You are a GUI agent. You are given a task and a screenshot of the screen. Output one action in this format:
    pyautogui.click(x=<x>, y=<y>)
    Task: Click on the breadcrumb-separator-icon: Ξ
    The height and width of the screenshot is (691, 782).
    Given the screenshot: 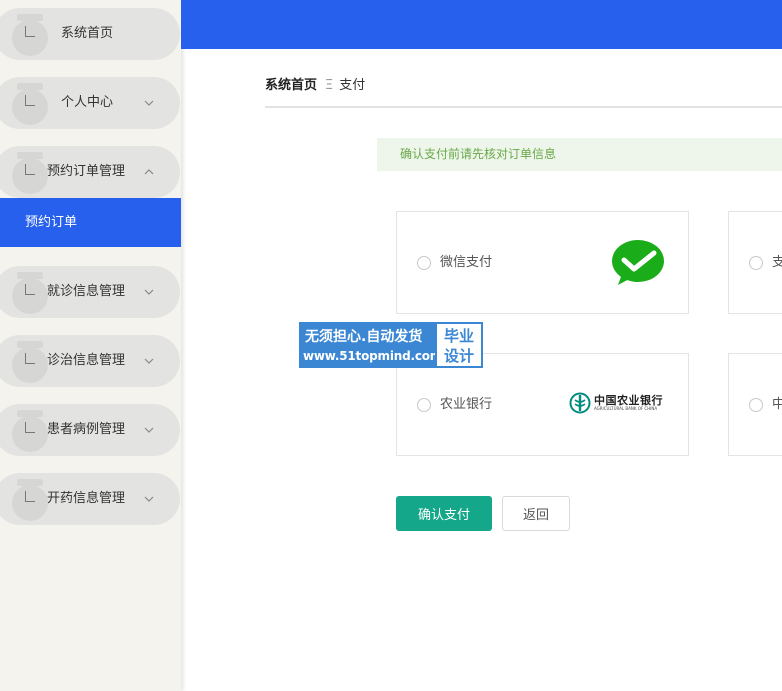 What is the action you would take?
    pyautogui.click(x=329, y=85)
    